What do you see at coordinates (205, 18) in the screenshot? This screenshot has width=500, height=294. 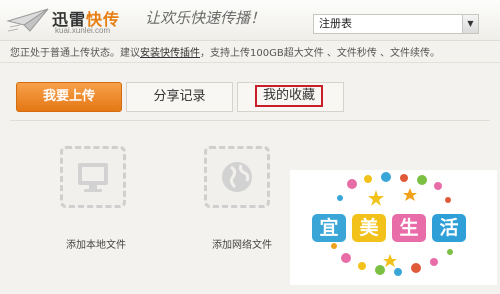 I see `slogan-text: 让欢乐快速传播！` at bounding box center [205, 18].